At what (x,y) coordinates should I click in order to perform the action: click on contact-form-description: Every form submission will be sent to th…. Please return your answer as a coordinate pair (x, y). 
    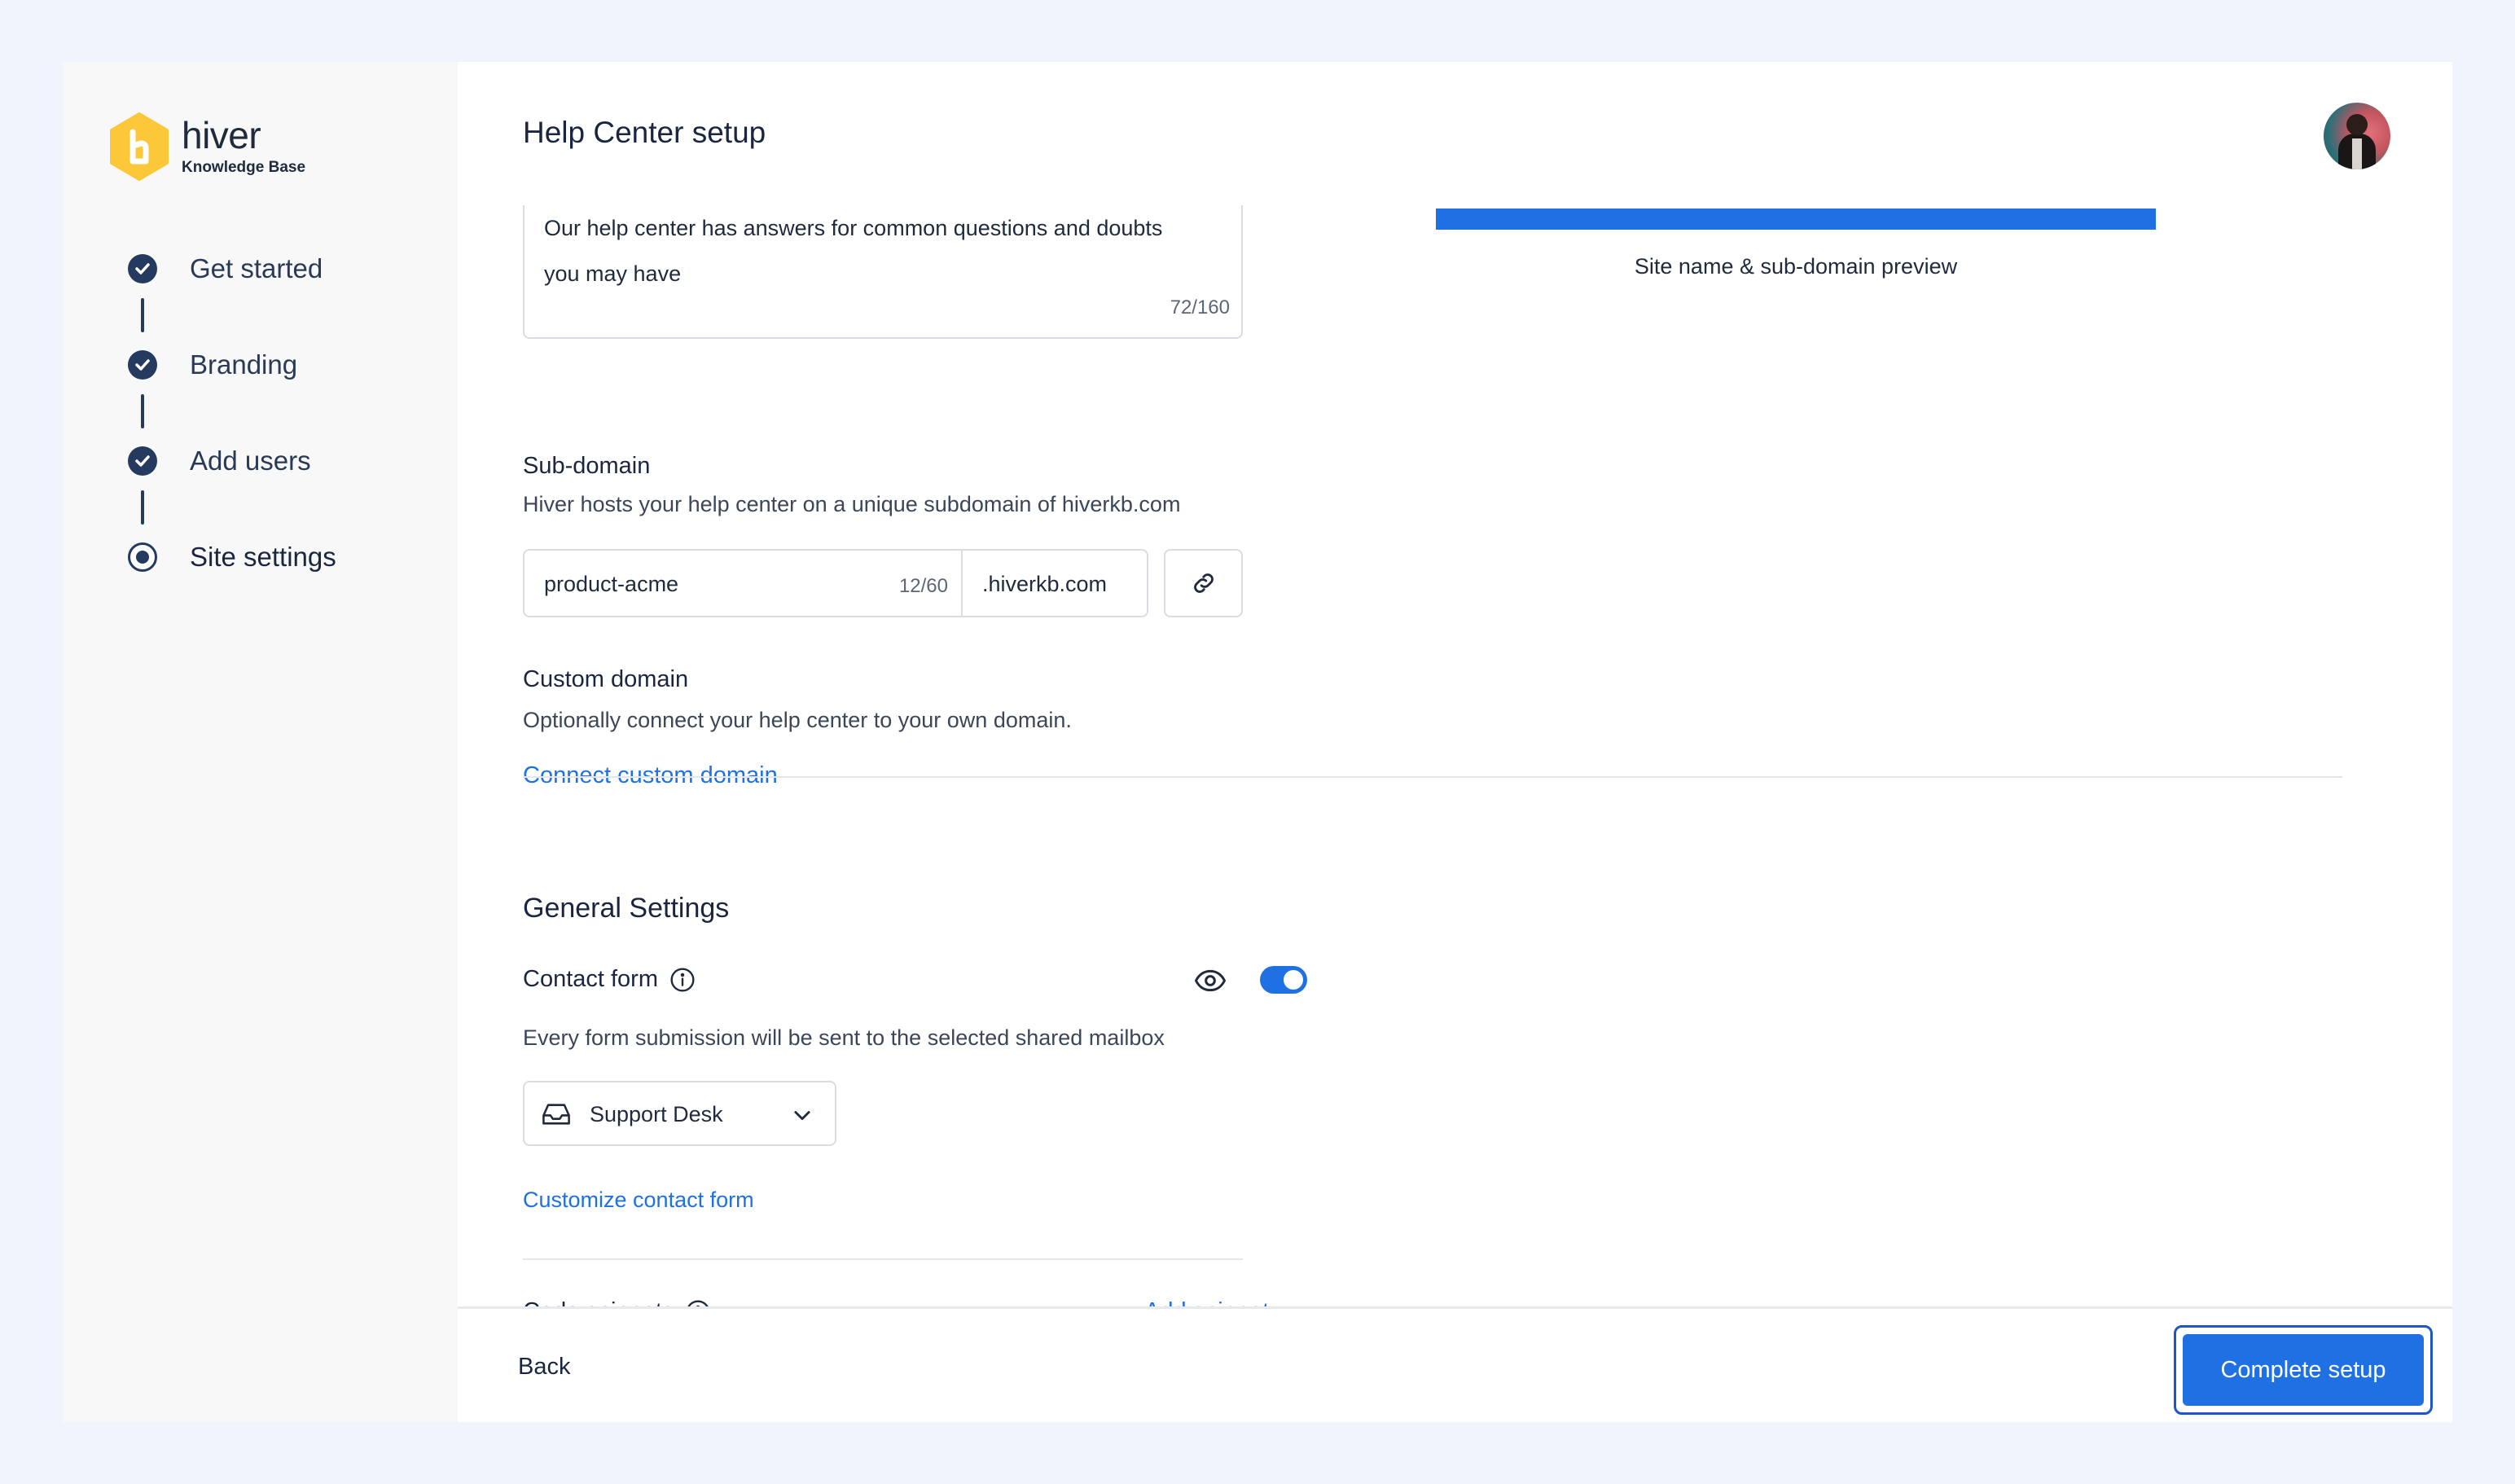
    Looking at the image, I should click on (844, 1037).